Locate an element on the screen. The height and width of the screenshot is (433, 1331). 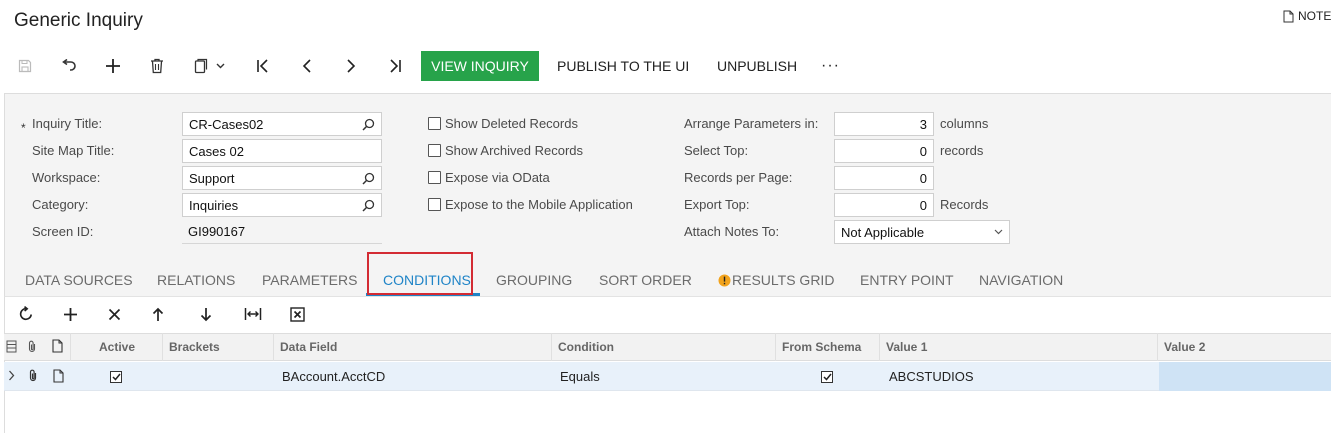
records-per-page-field: 0 is located at coordinates (884, 178).